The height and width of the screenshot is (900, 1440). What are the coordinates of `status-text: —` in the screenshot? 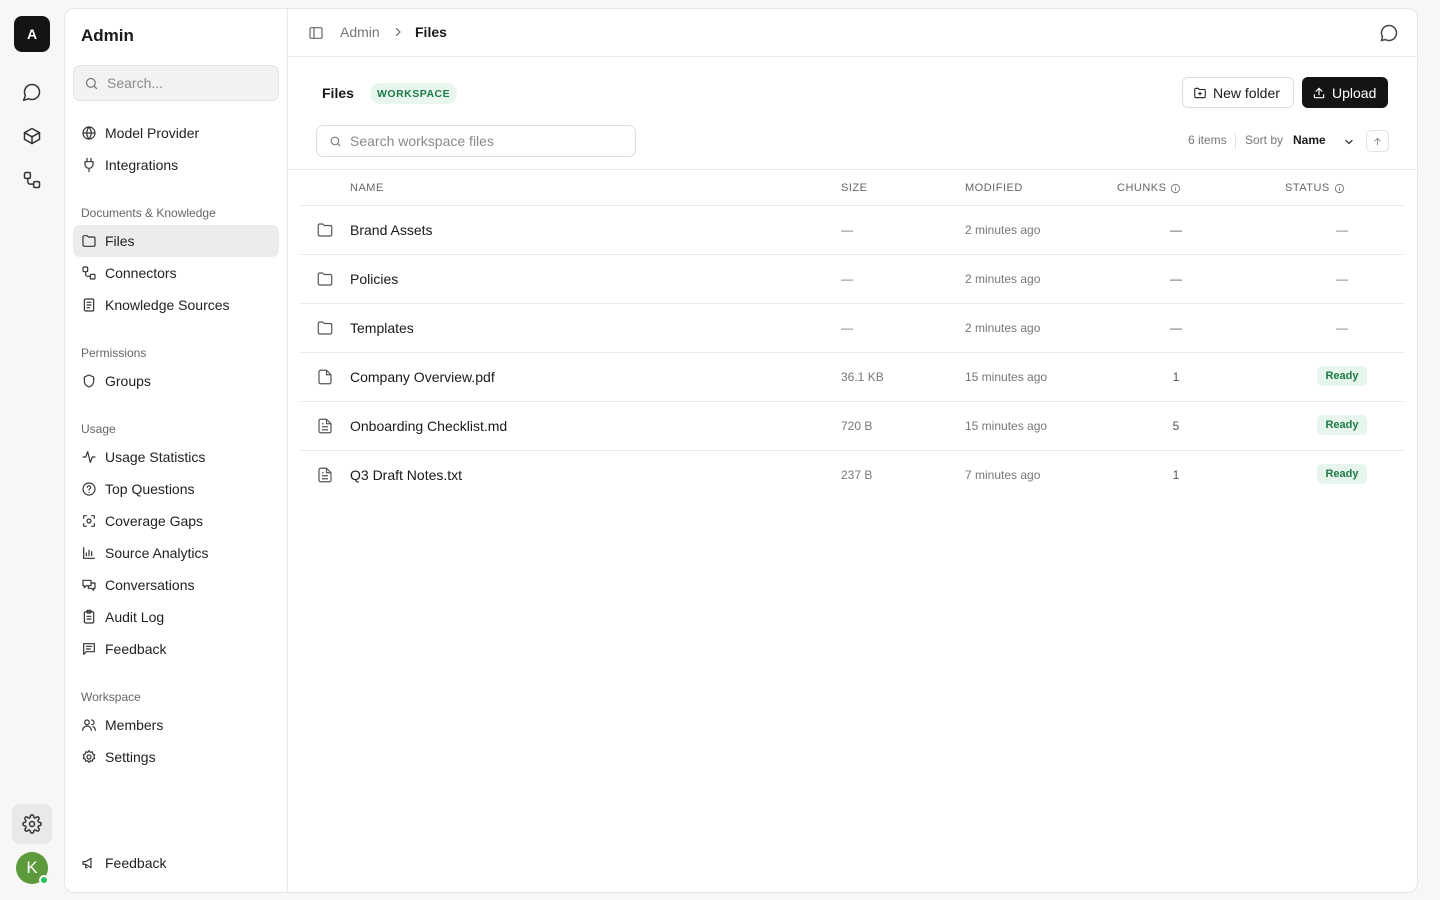 It's located at (1342, 279).